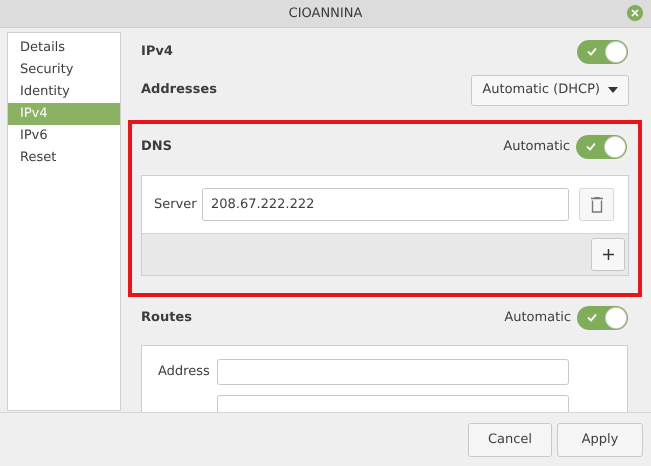 Image resolution: width=651 pixels, height=466 pixels. I want to click on section-label: DNS, so click(156, 147).